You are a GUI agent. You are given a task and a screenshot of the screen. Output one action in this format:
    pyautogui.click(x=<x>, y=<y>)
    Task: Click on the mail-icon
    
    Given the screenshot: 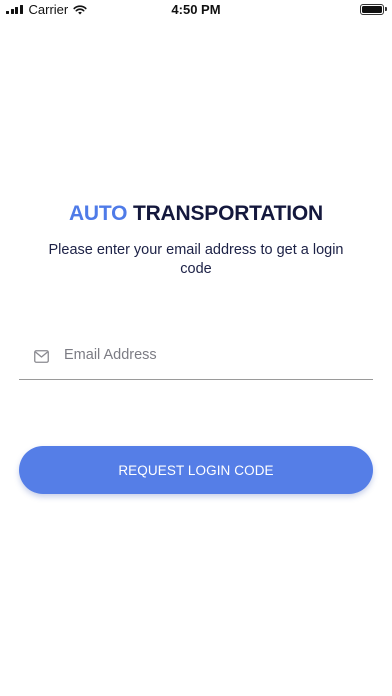 What is the action you would take?
    pyautogui.click(x=41, y=356)
    